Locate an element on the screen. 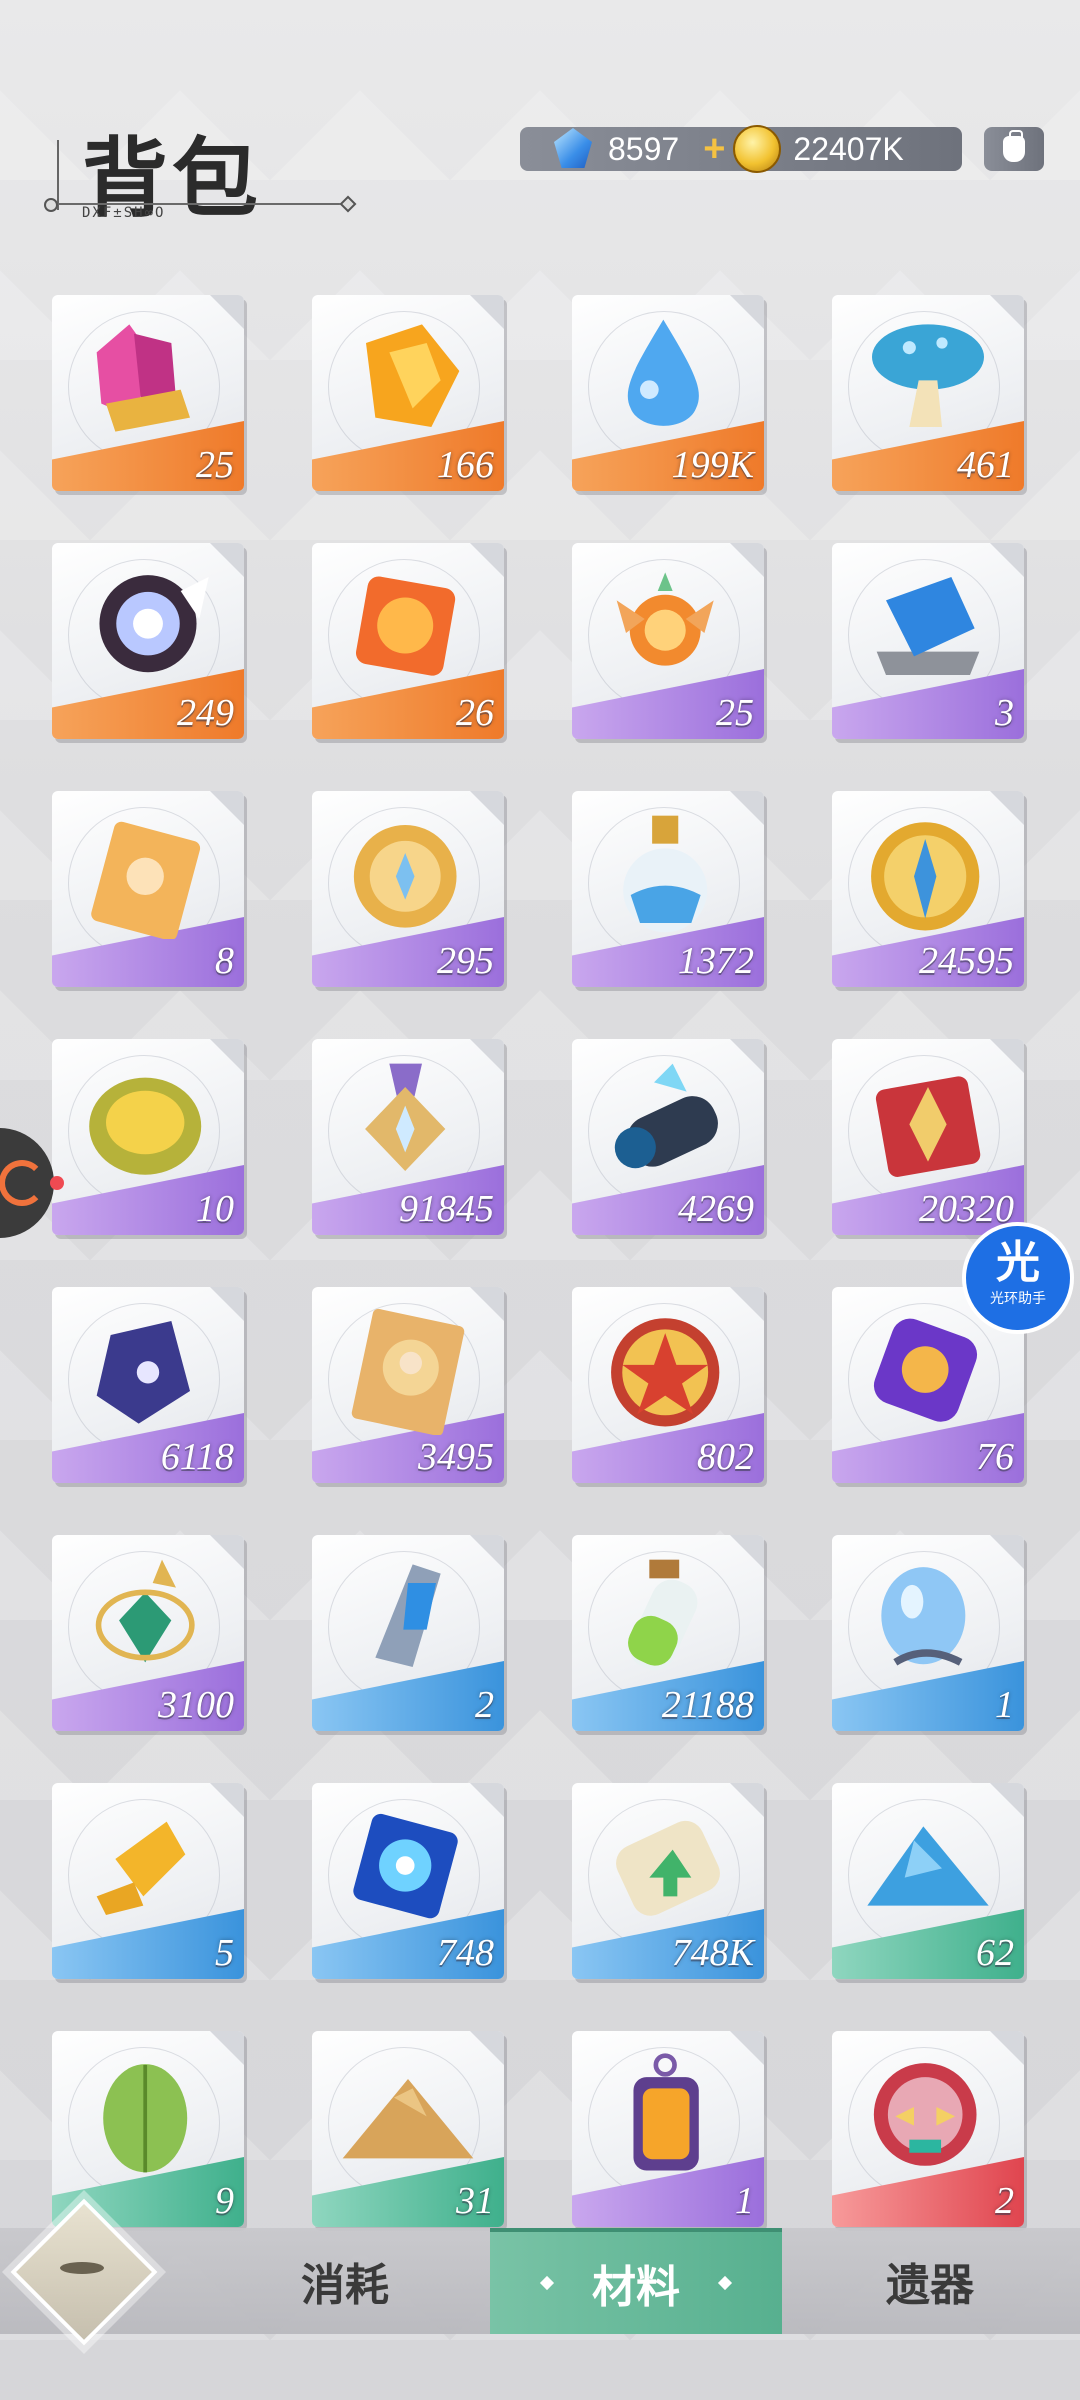 This screenshot has height=2400, width=1080. inventory-item-blue-ore: 3 is located at coordinates (930, 643).